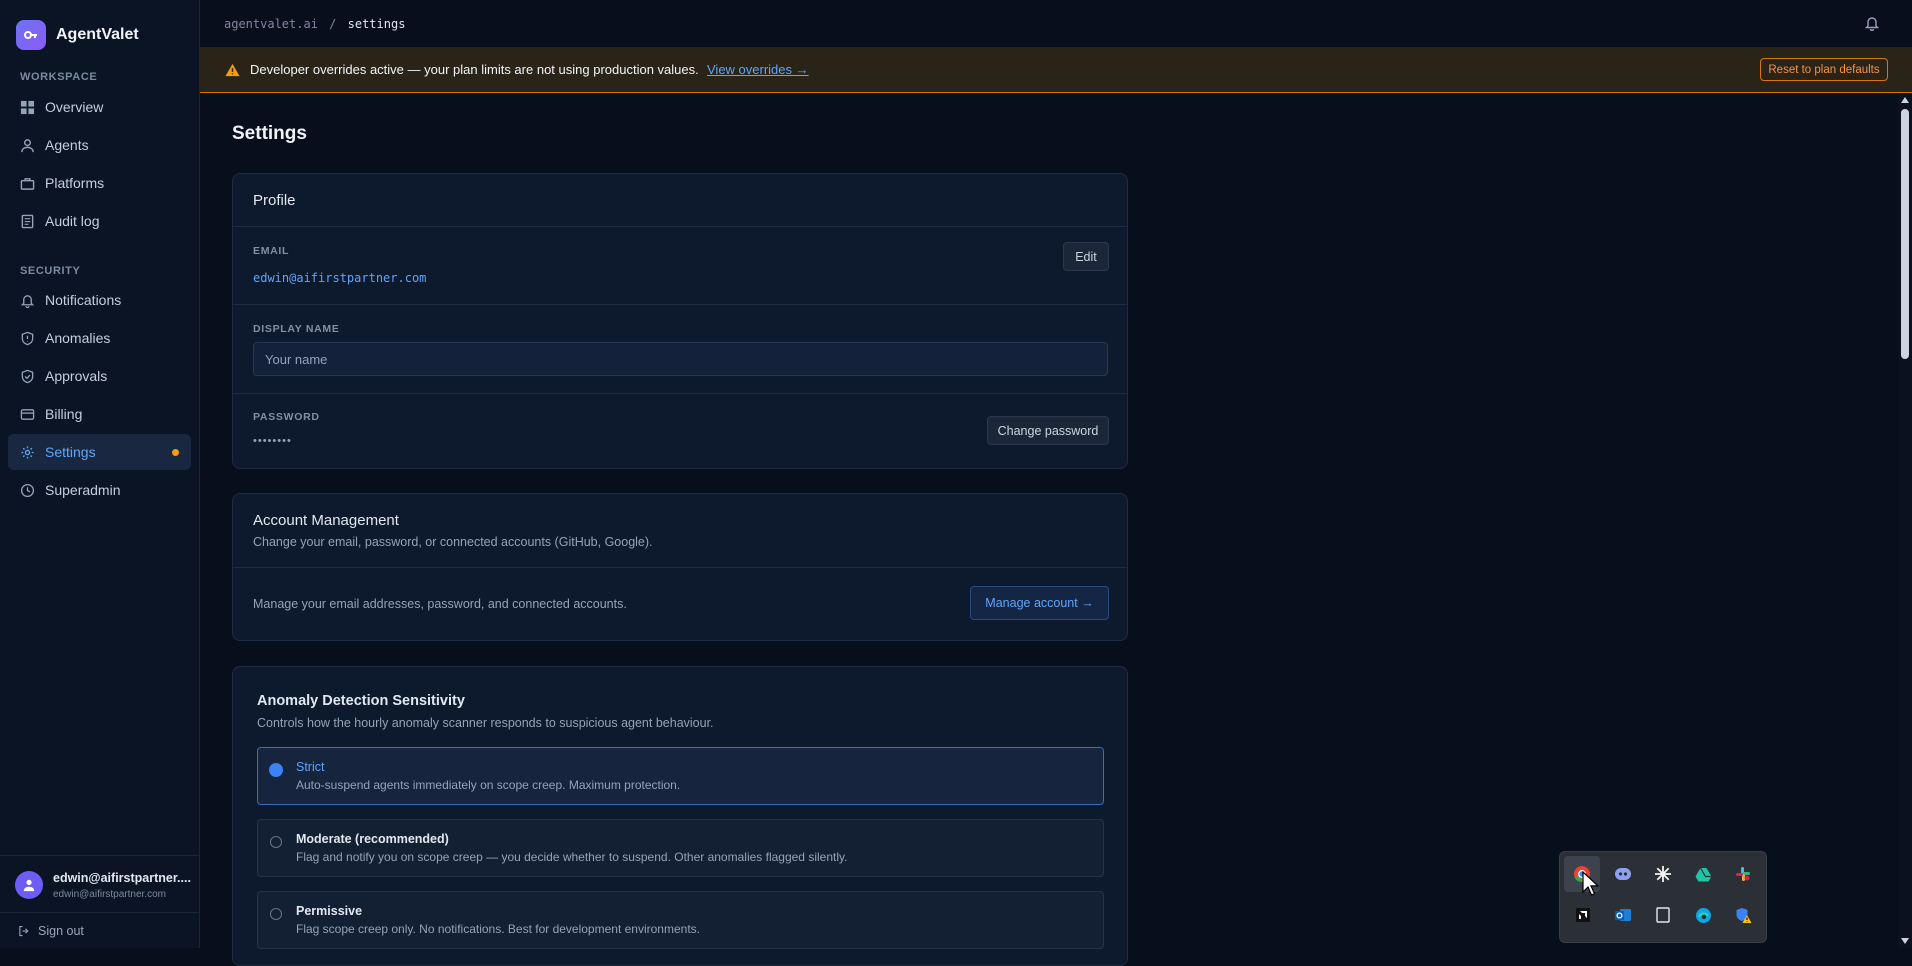  I want to click on gear-icon, so click(27, 452).